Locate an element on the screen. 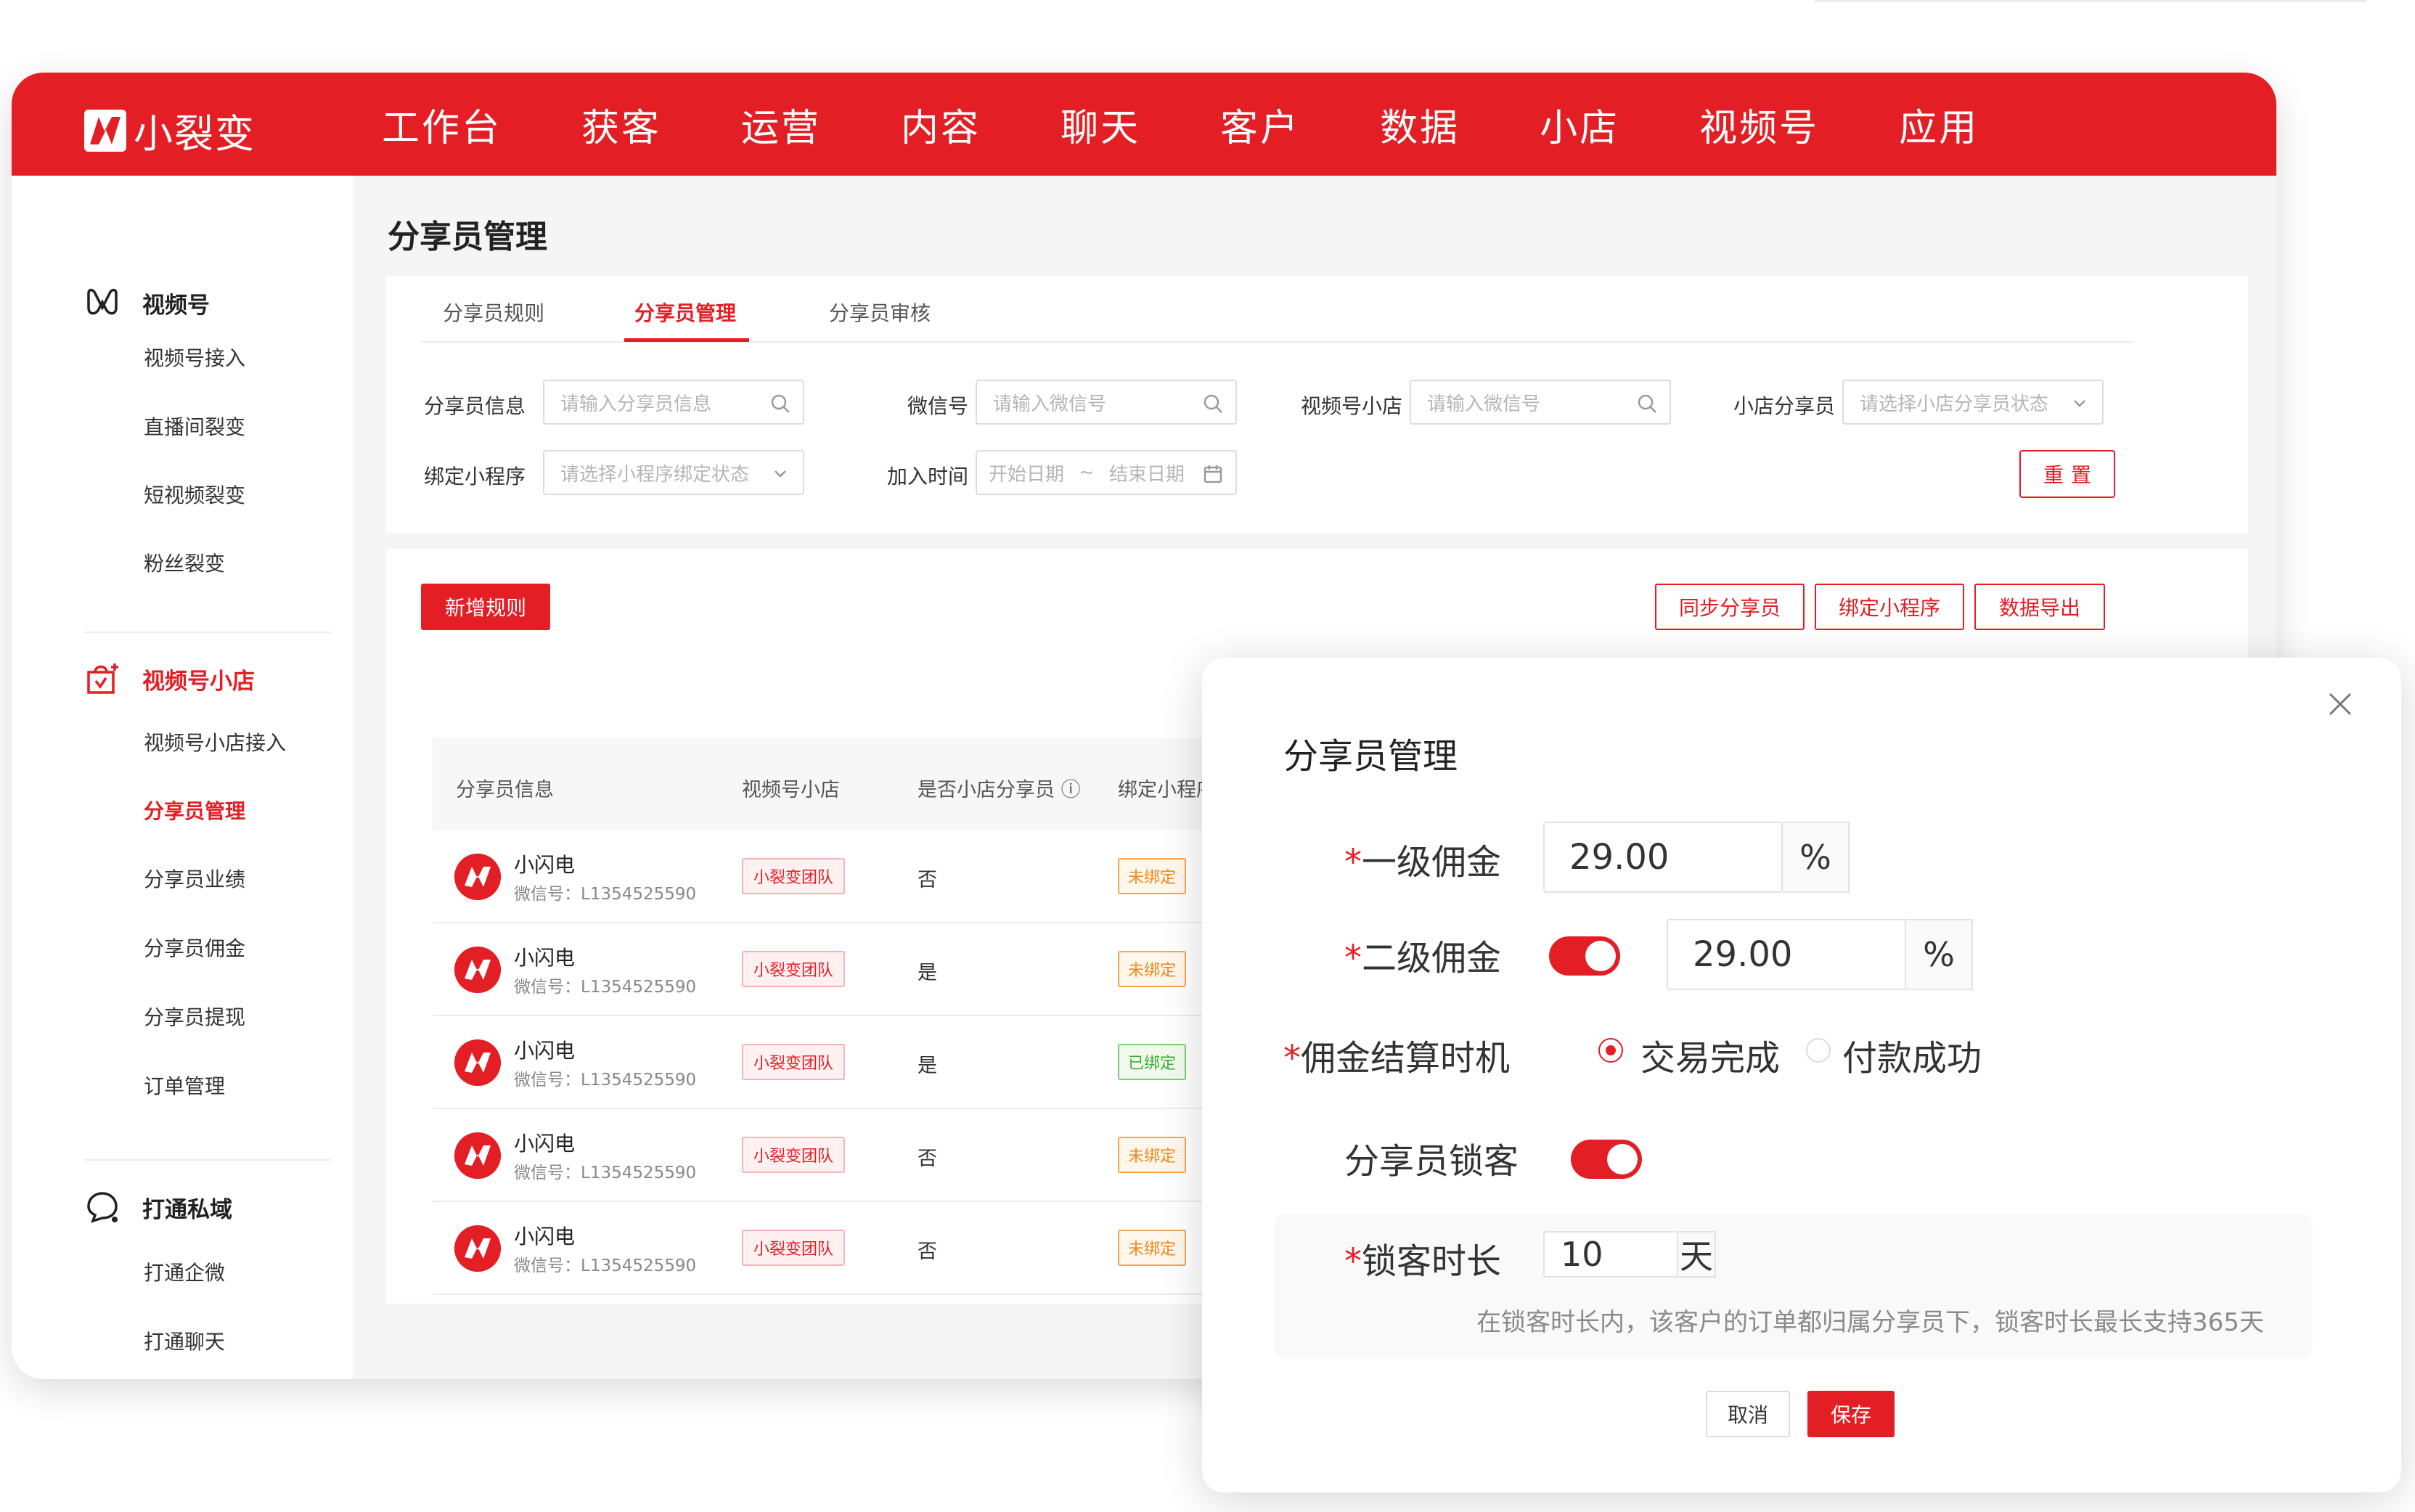  sidebar-divider is located at coordinates (207, 1160).